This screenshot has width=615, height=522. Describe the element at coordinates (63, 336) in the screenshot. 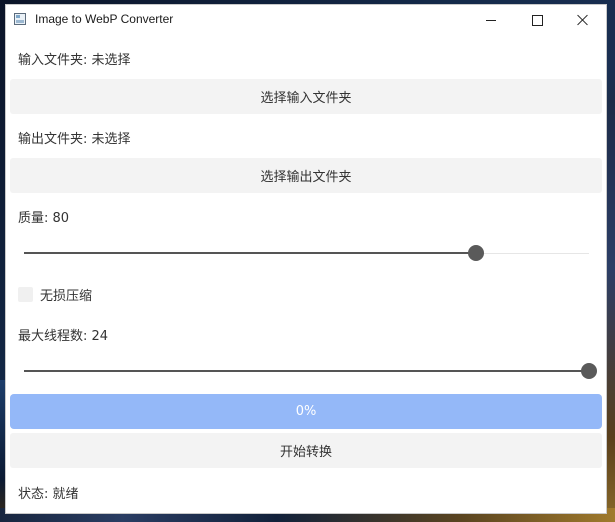

I see `max-threads-label: 最大线程数: 24` at that location.